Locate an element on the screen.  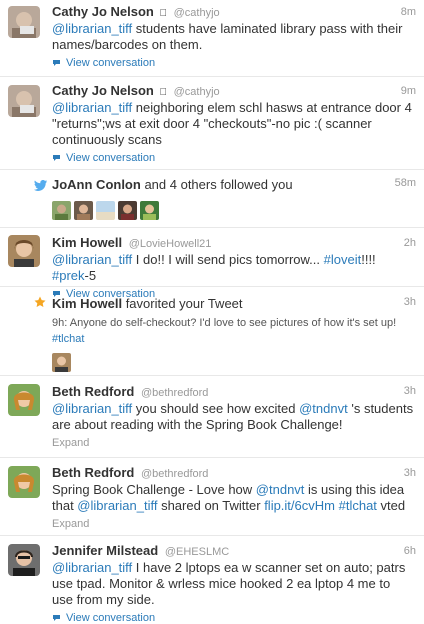
hashtag-link: #loveit is located at coordinates (343, 259).